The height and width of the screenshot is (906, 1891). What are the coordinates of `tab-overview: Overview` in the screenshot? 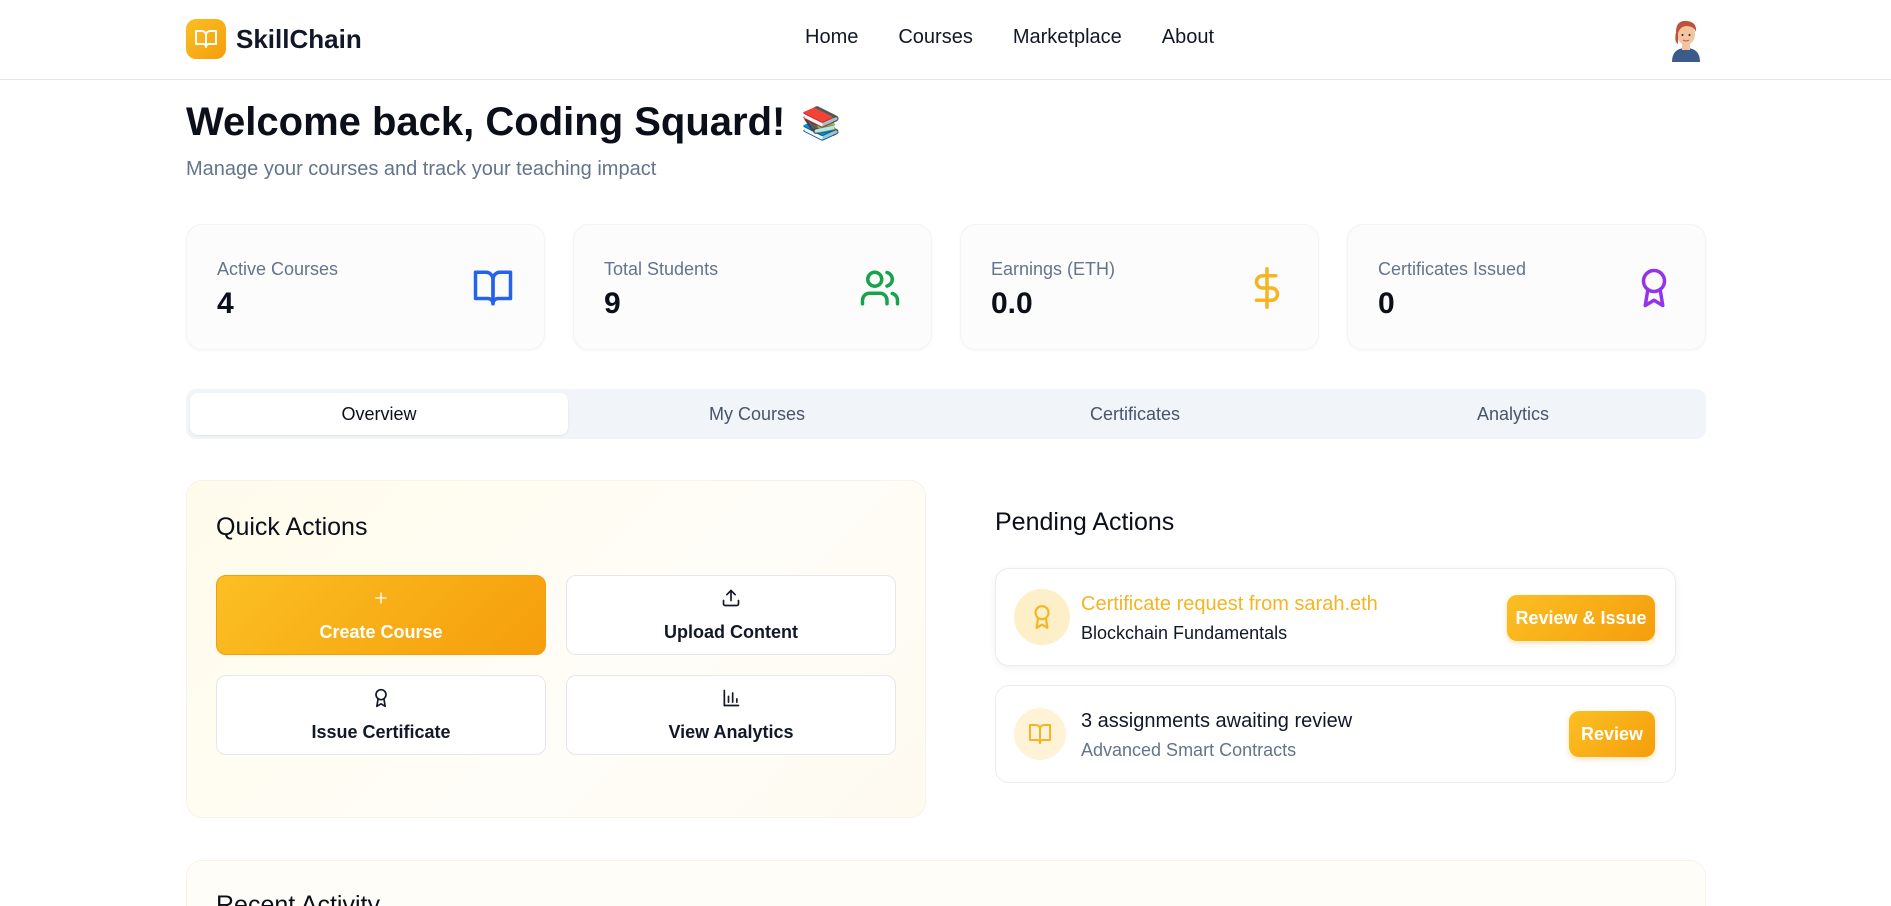 It's located at (379, 414).